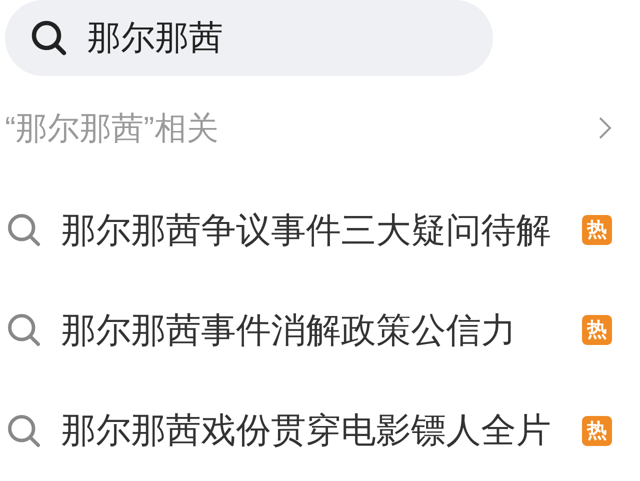 The image size is (640, 481). What do you see at coordinates (306, 230) in the screenshot?
I see `suggestion-text: 那尔那茜争议事件三大疑问待解` at bounding box center [306, 230].